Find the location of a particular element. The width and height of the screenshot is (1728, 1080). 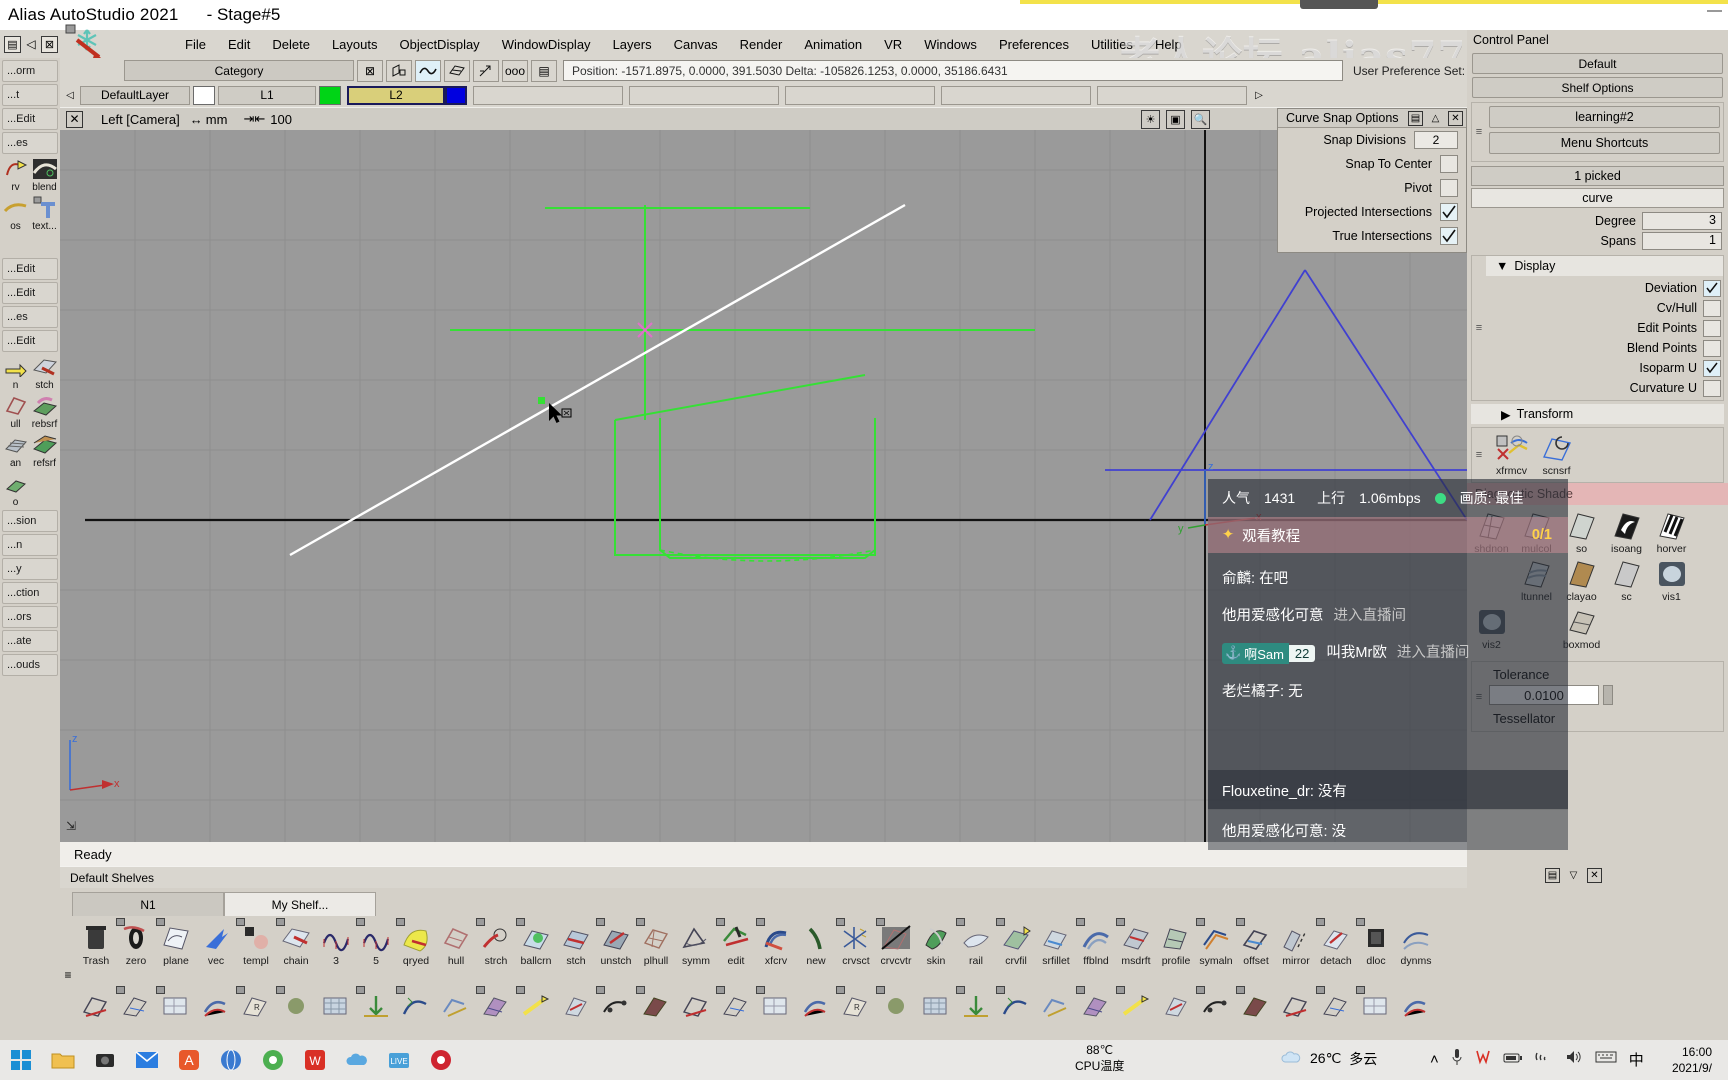

pivot-checkbox is located at coordinates (1449, 188).